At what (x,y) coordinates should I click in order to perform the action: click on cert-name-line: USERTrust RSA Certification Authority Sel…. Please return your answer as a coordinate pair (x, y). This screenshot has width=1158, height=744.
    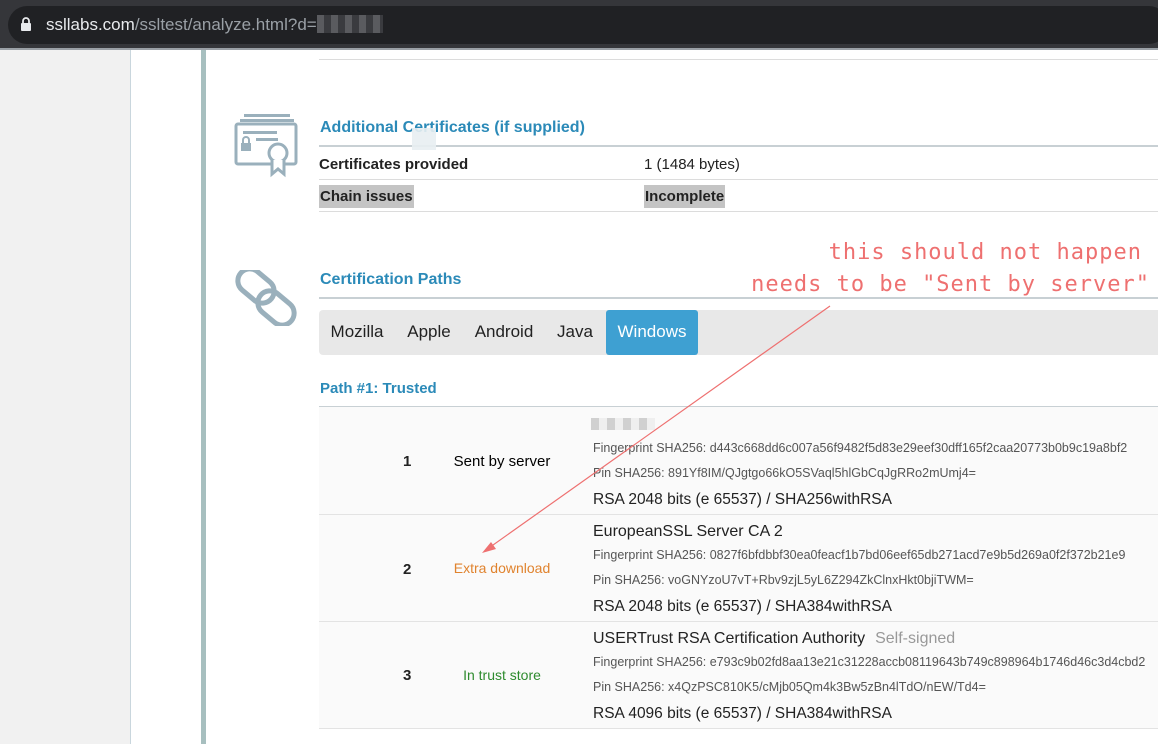
    Looking at the image, I should click on (774, 639).